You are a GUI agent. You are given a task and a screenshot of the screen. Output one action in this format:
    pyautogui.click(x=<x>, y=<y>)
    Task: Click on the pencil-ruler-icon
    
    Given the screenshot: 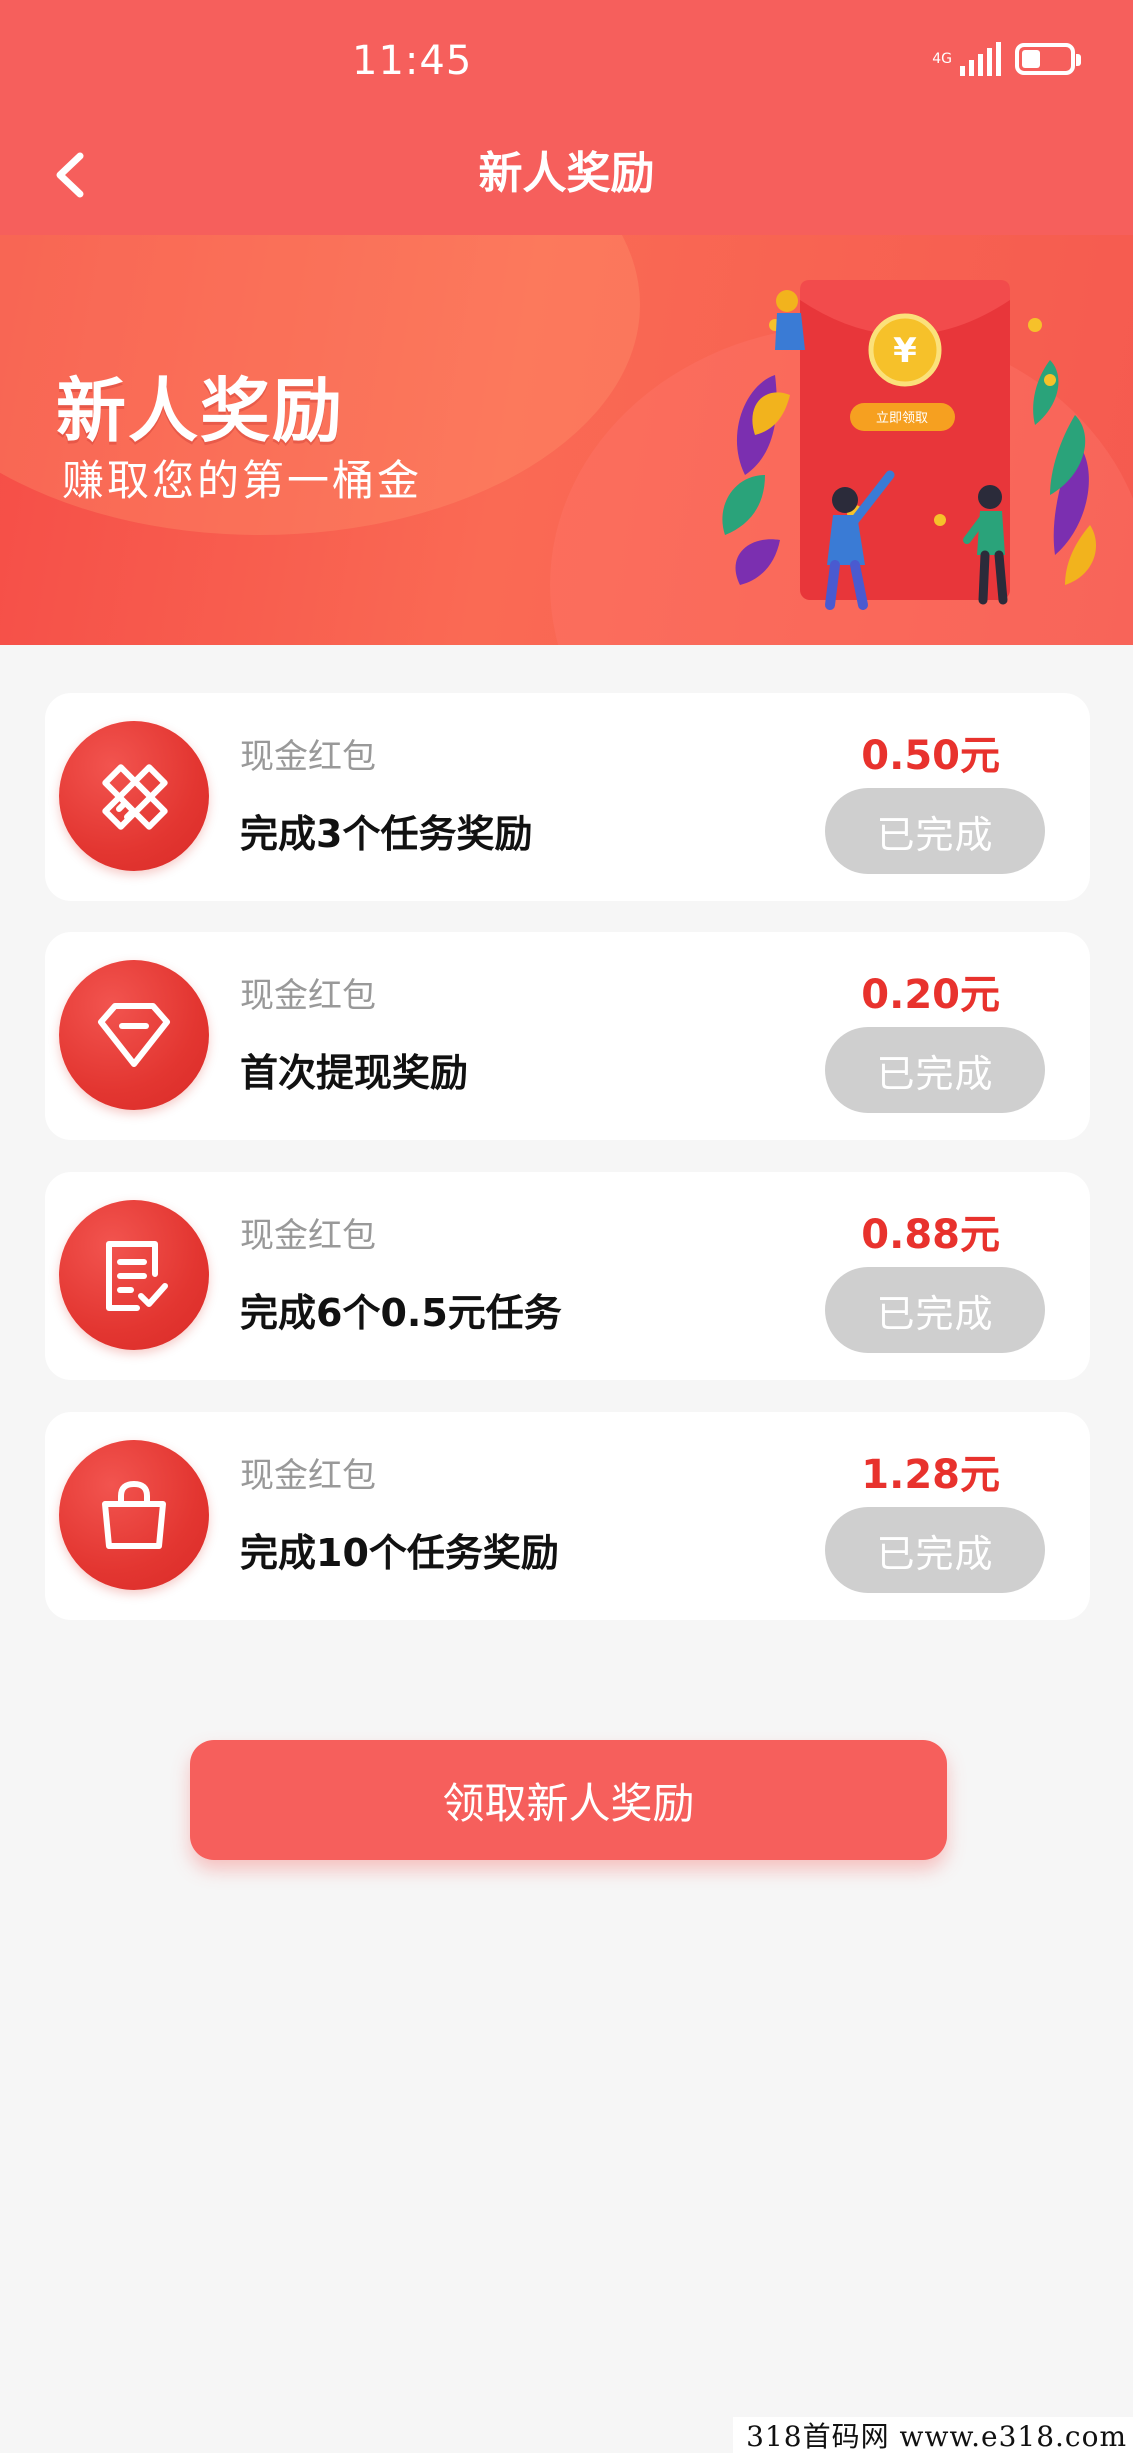 What is the action you would take?
    pyautogui.click(x=134, y=796)
    